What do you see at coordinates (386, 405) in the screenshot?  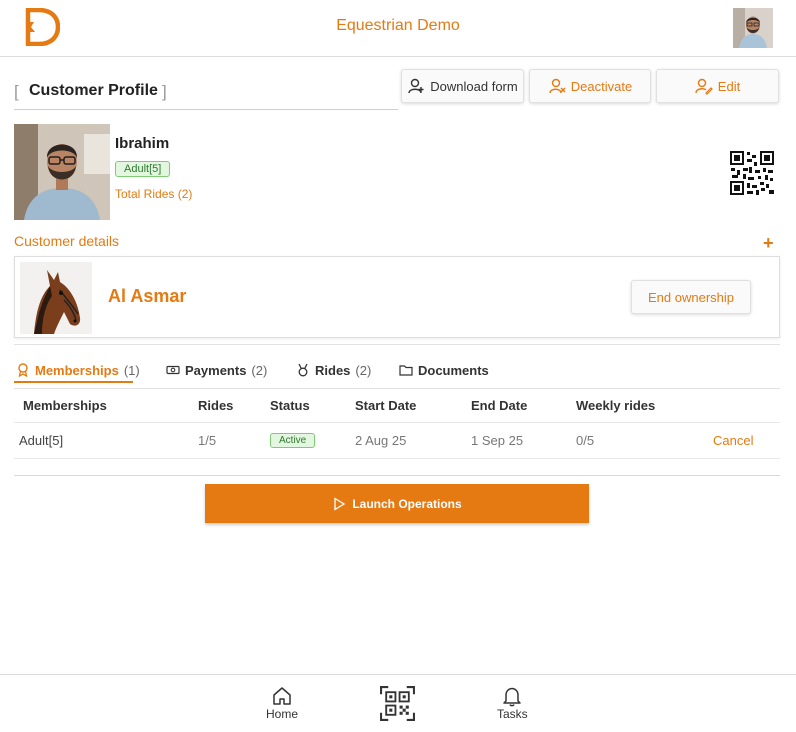 I see `col-header-start-date: Start Date` at bounding box center [386, 405].